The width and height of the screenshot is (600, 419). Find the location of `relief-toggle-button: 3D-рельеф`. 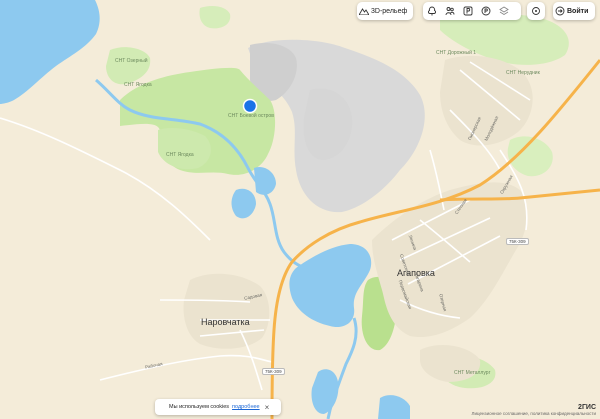

relief-toggle-button: 3D-рельеф is located at coordinates (385, 11).